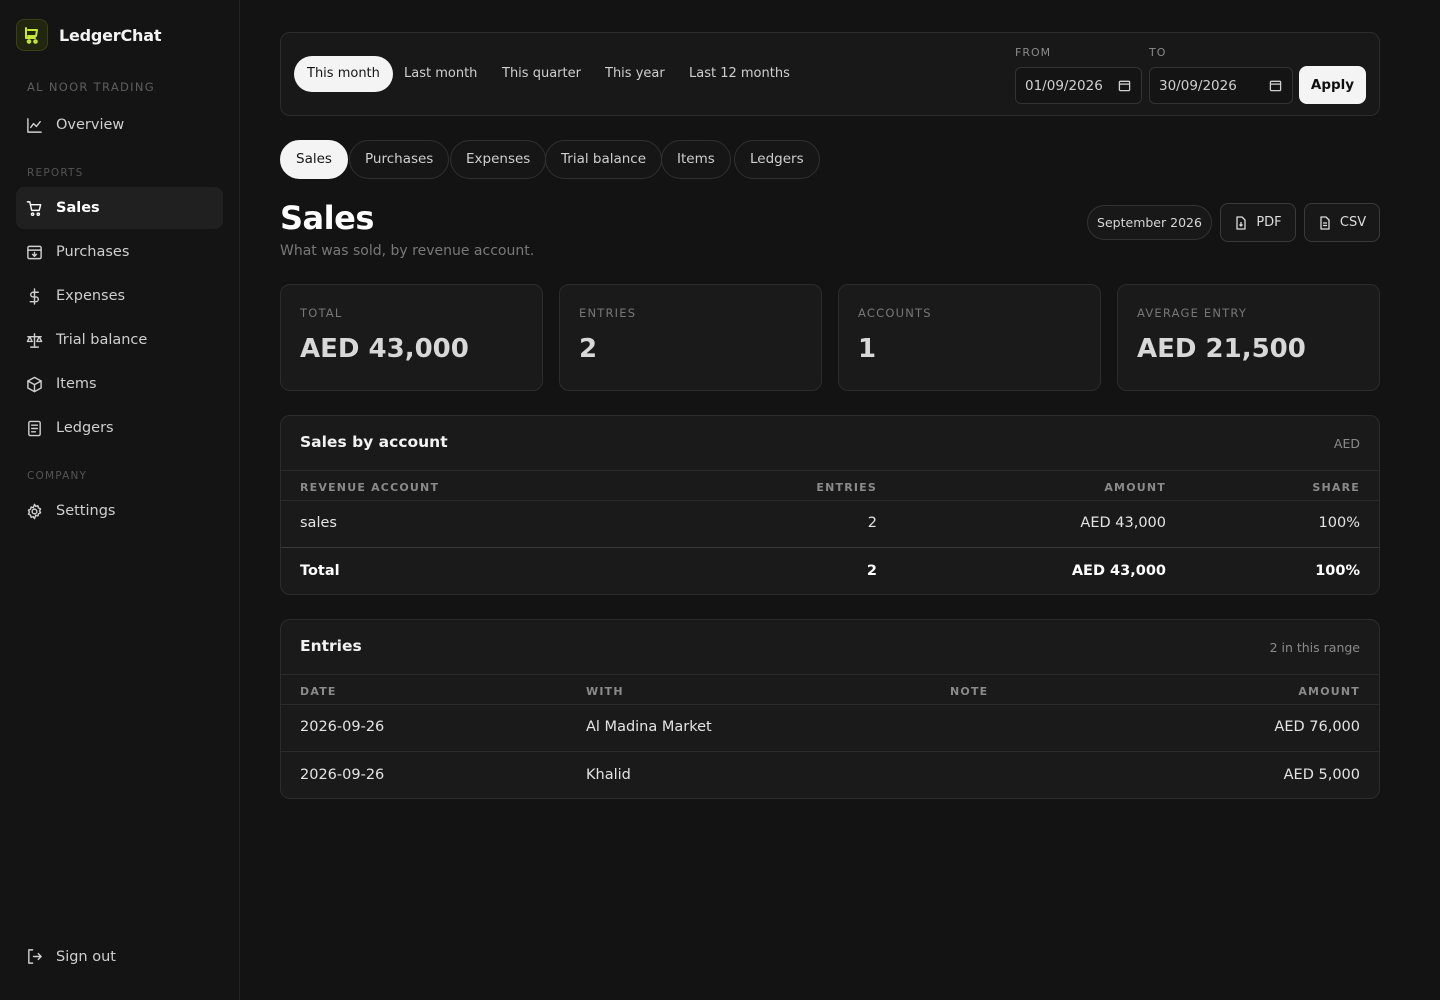 The height and width of the screenshot is (1000, 1440). What do you see at coordinates (370, 487) in the screenshot?
I see `column-header: REVENUE ACCOUNT` at bounding box center [370, 487].